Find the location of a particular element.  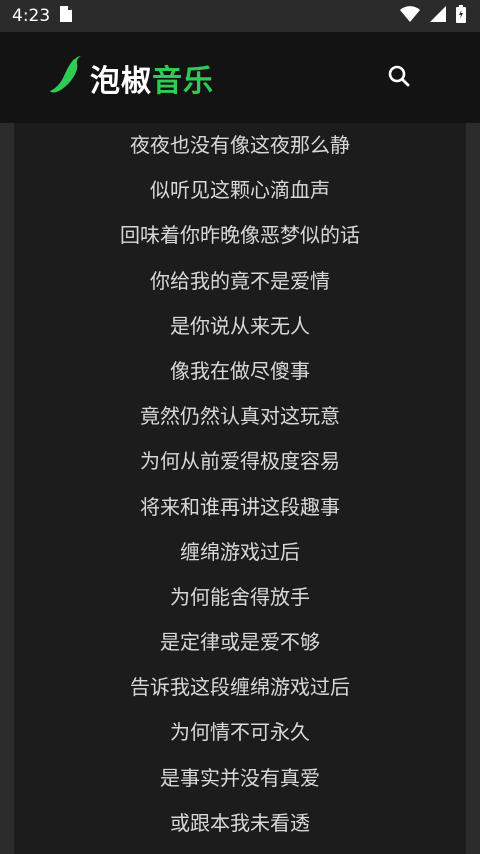

brand-logo: 泡椒音乐 is located at coordinates (131, 78).